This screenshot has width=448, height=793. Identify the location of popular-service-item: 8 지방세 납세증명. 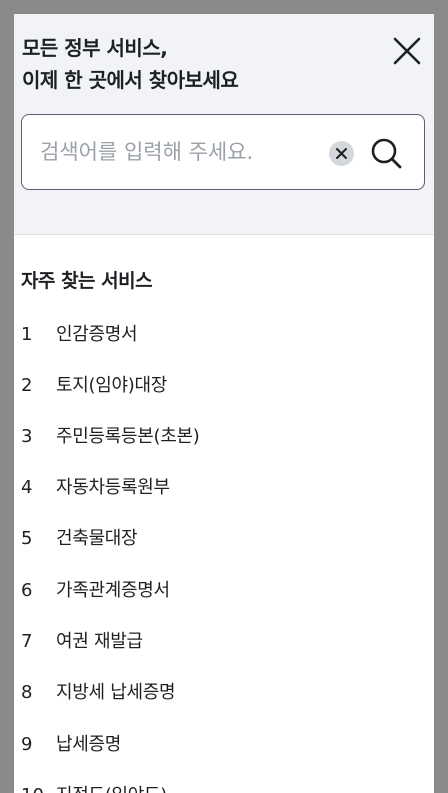
(224, 693).